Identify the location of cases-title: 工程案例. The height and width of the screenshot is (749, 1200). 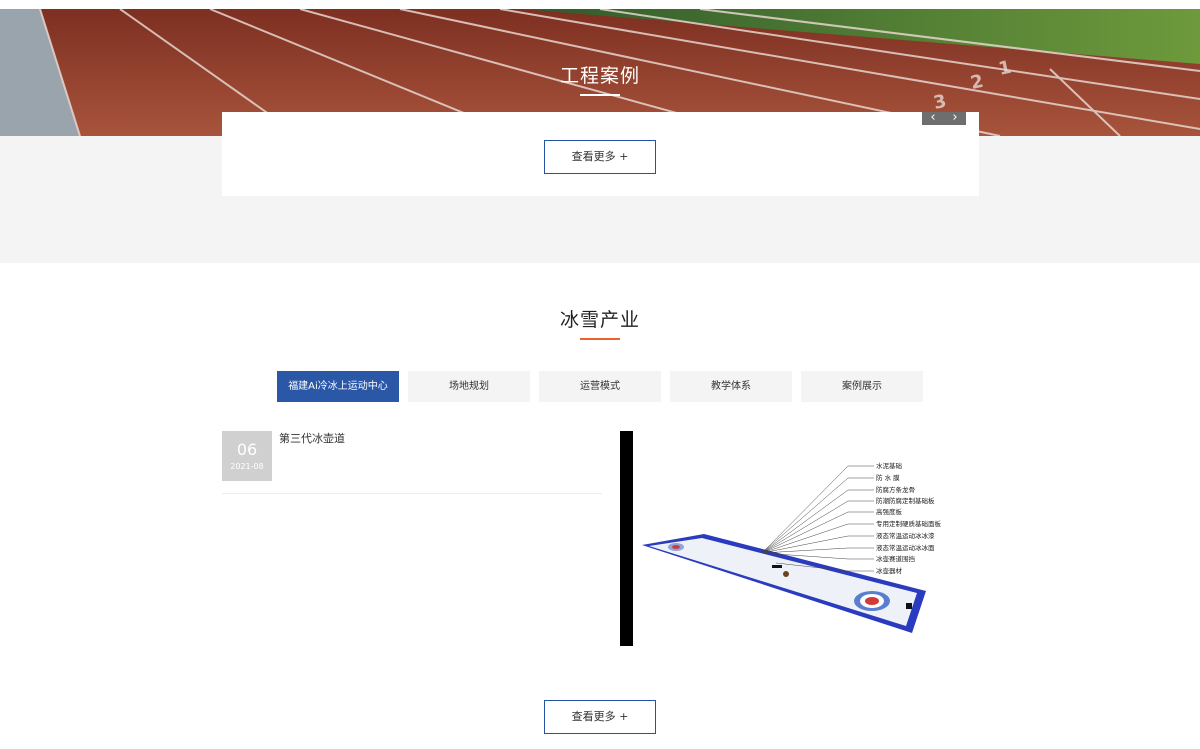
(599, 76).